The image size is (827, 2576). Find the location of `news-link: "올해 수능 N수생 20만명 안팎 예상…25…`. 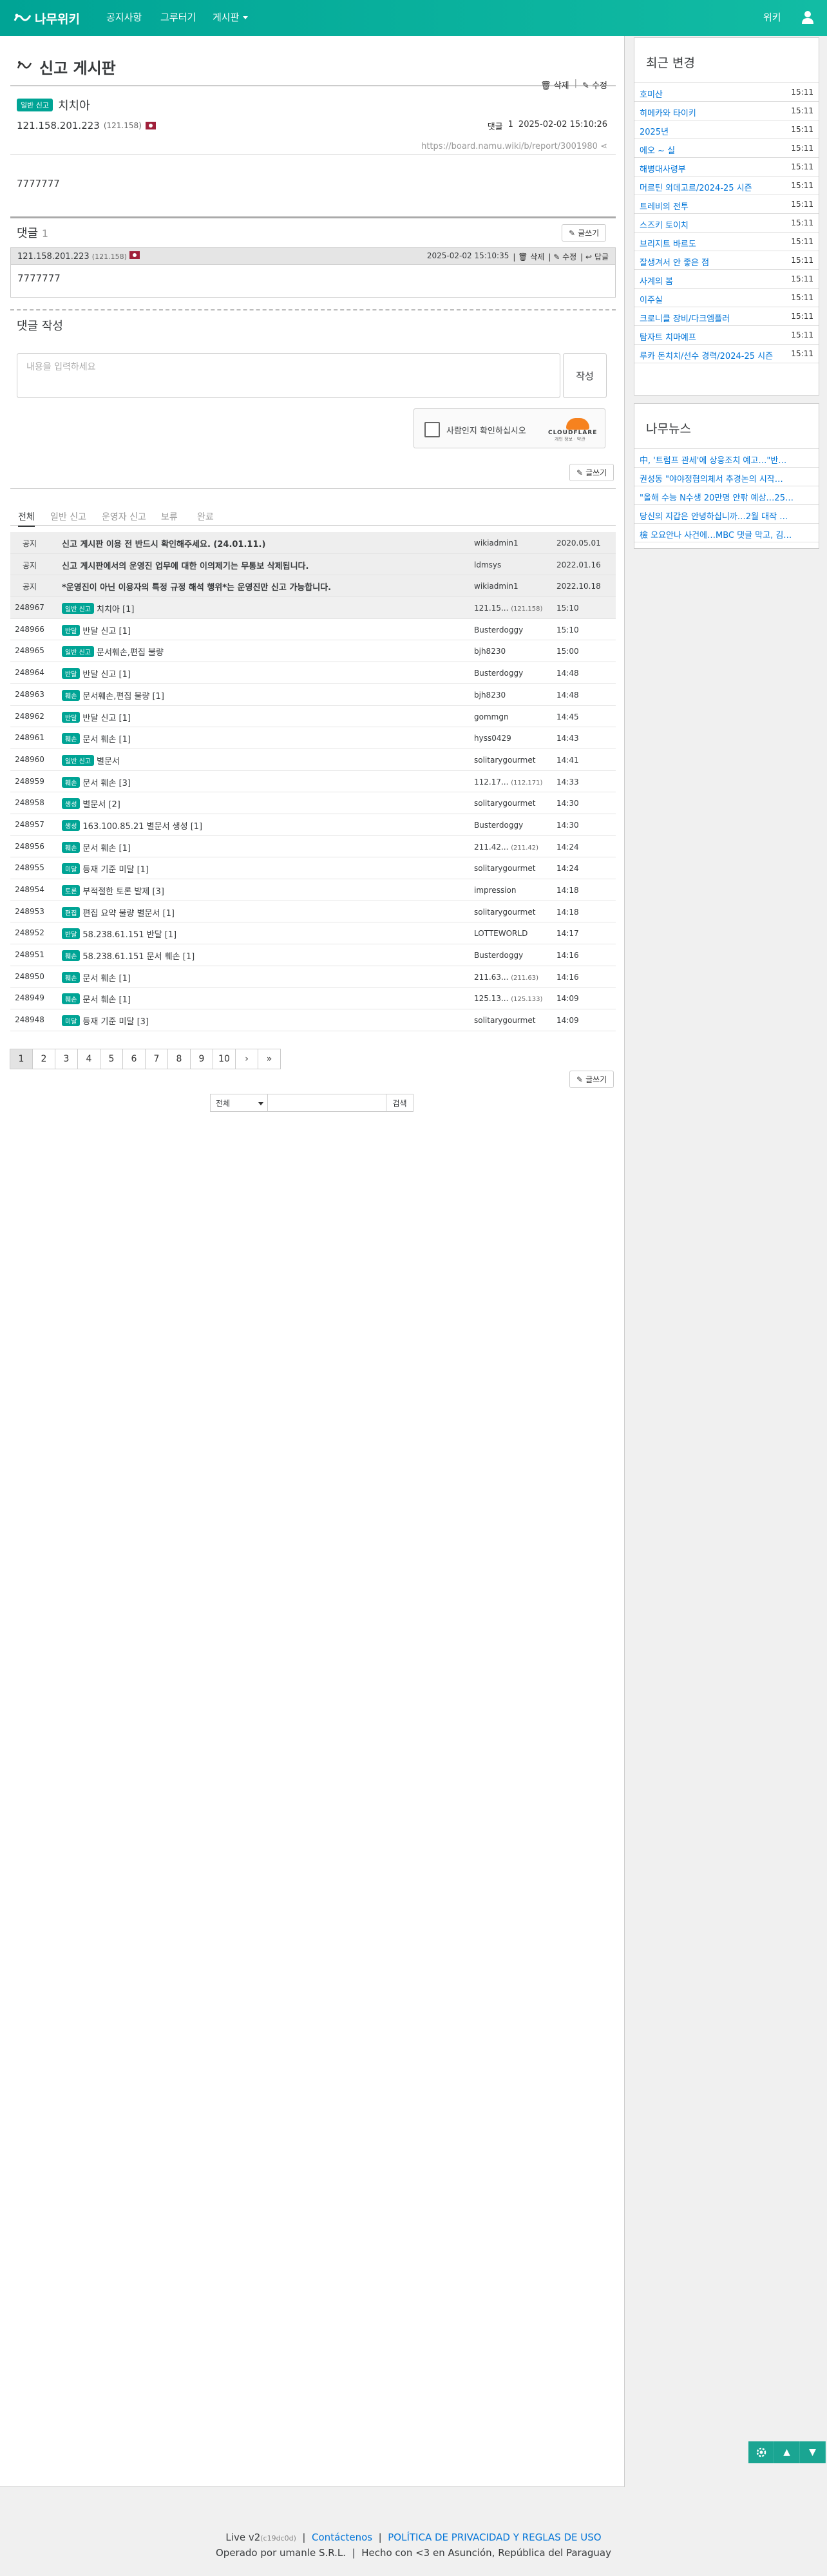

news-link: "올해 수능 N수생 20만명 안팎 예상…25… is located at coordinates (717, 498).